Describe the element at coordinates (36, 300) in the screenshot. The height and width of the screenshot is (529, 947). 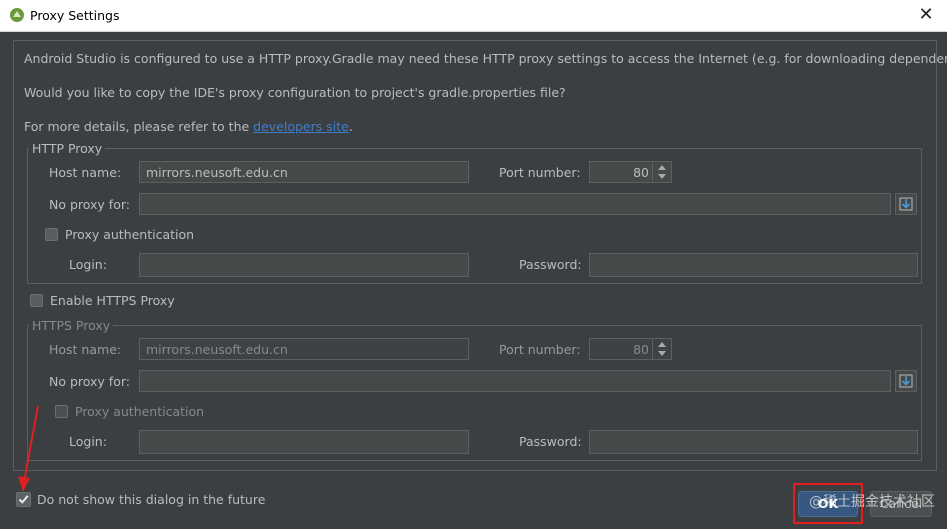
I see `enable-https-checkbox` at that location.